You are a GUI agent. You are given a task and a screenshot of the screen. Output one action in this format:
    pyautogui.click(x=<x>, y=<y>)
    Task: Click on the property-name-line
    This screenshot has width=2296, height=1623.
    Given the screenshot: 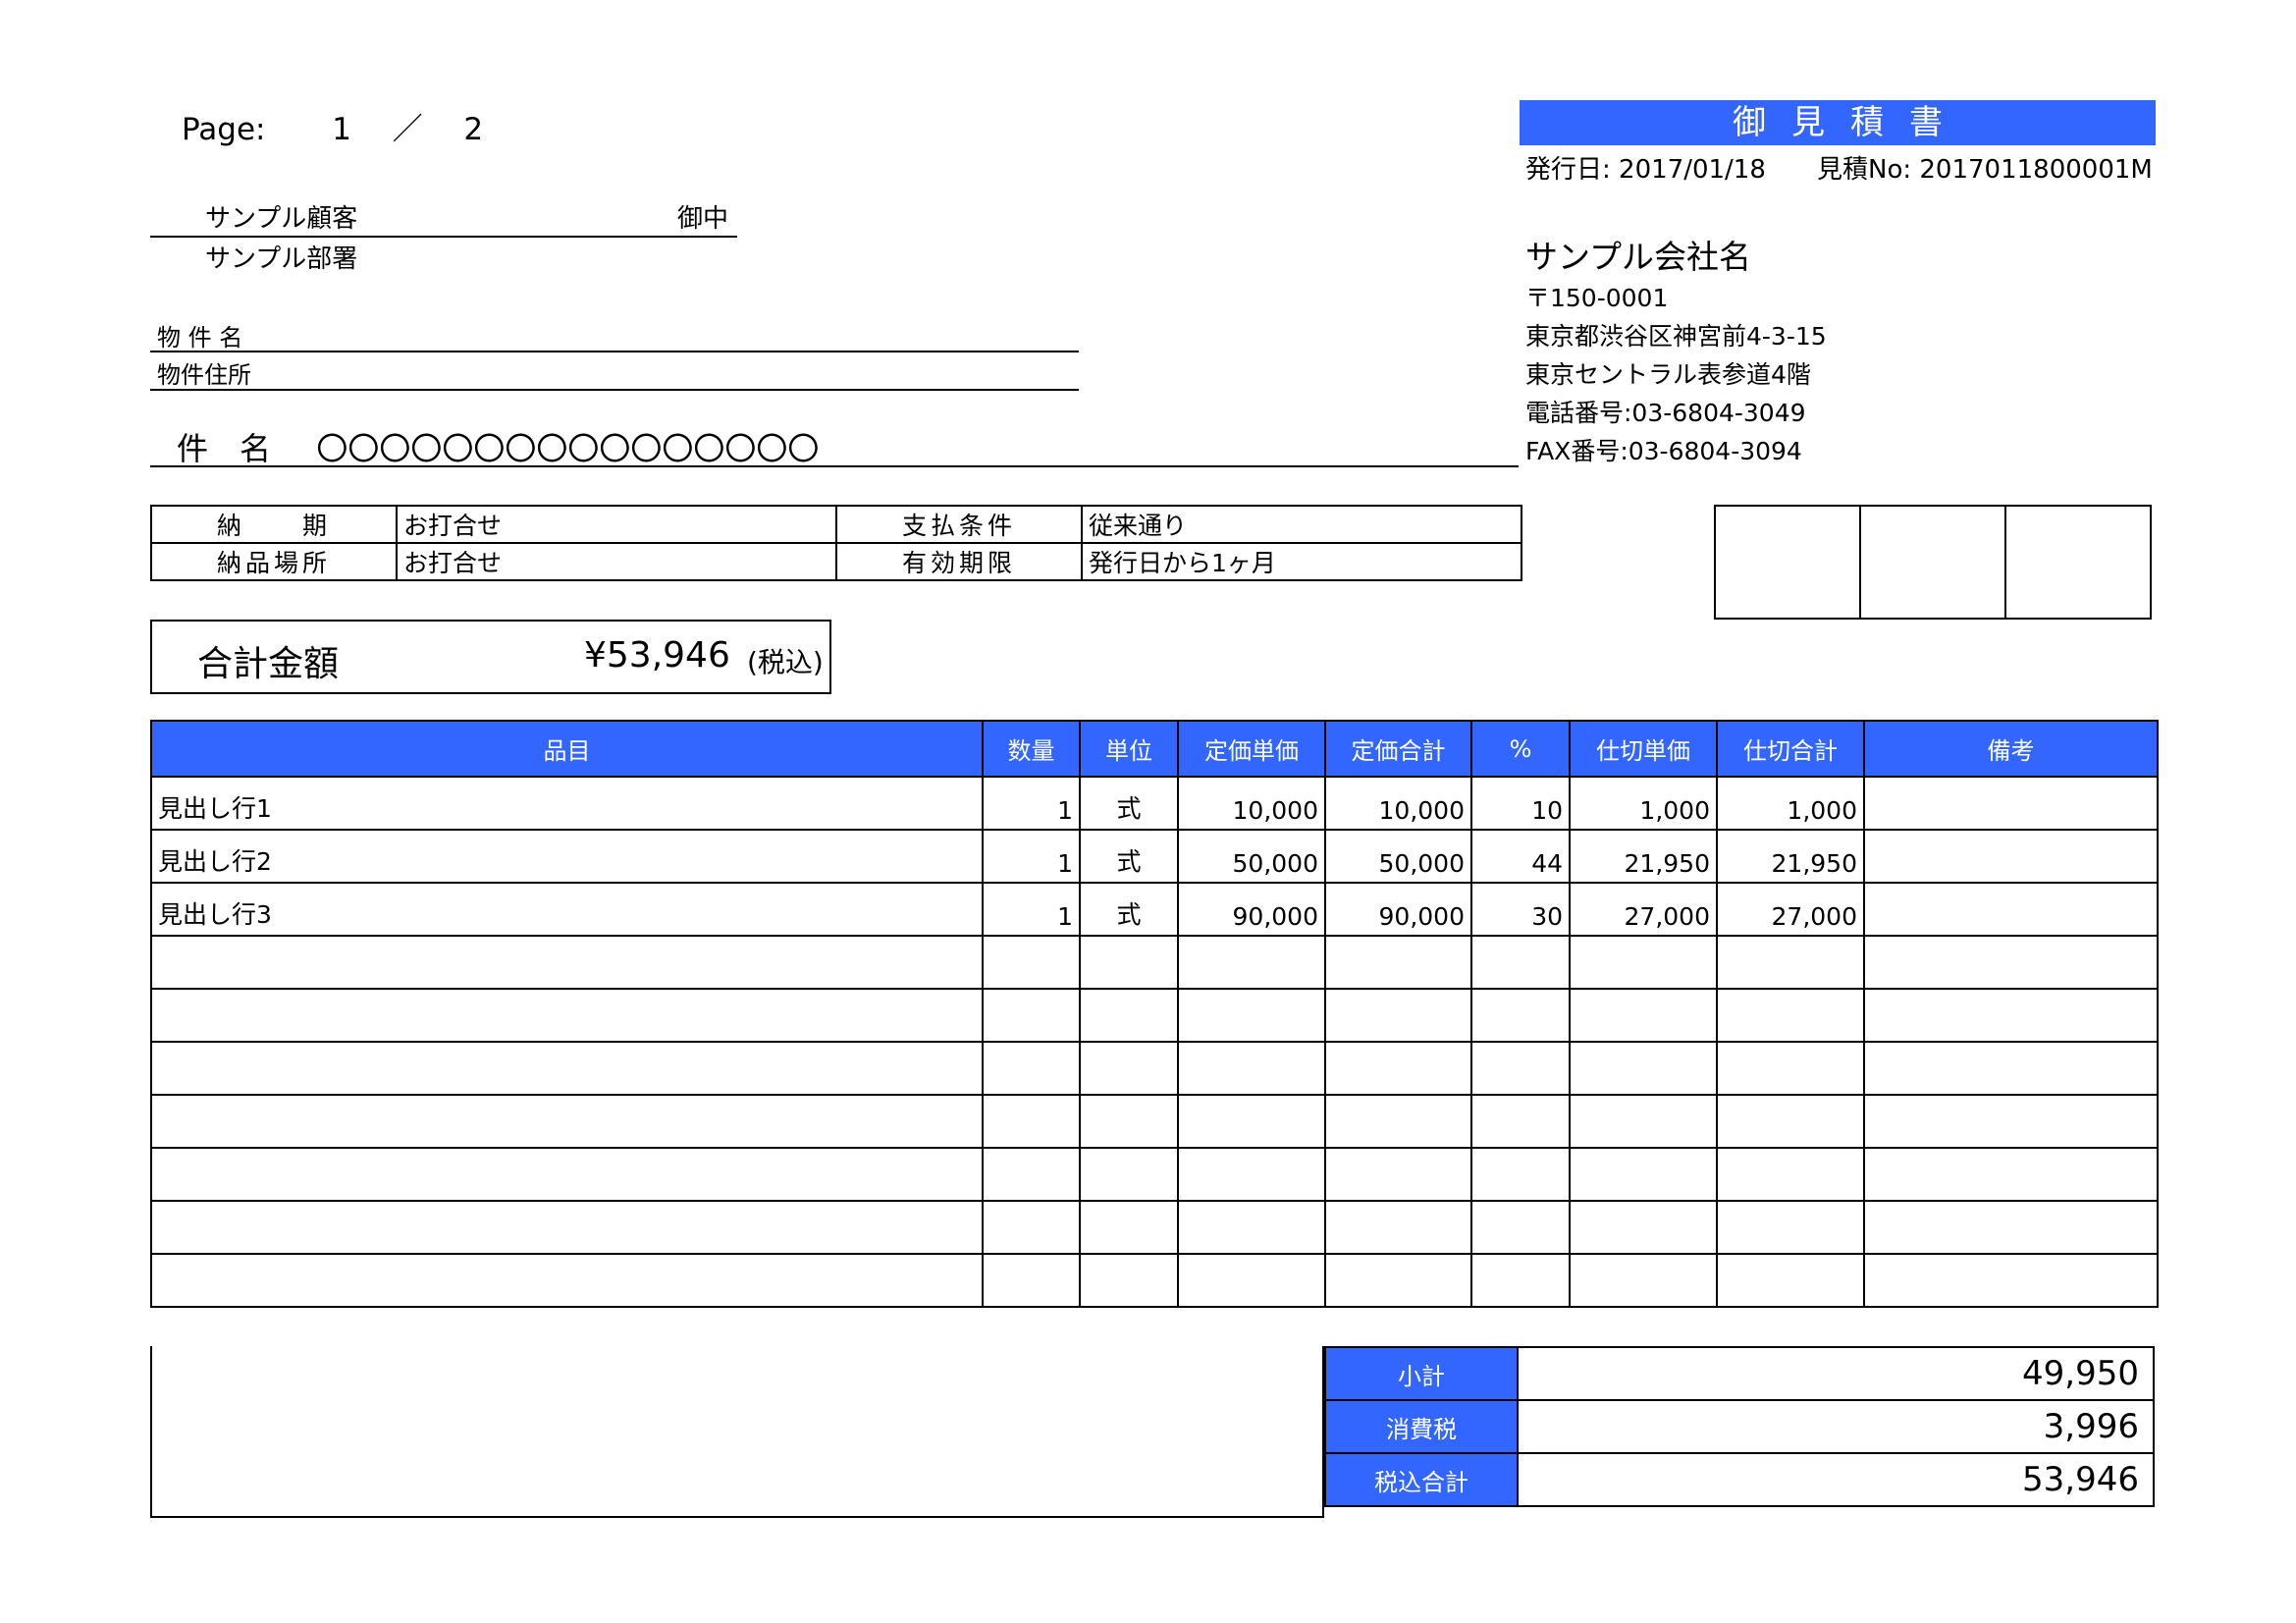 What is the action you would take?
    pyautogui.click(x=614, y=351)
    